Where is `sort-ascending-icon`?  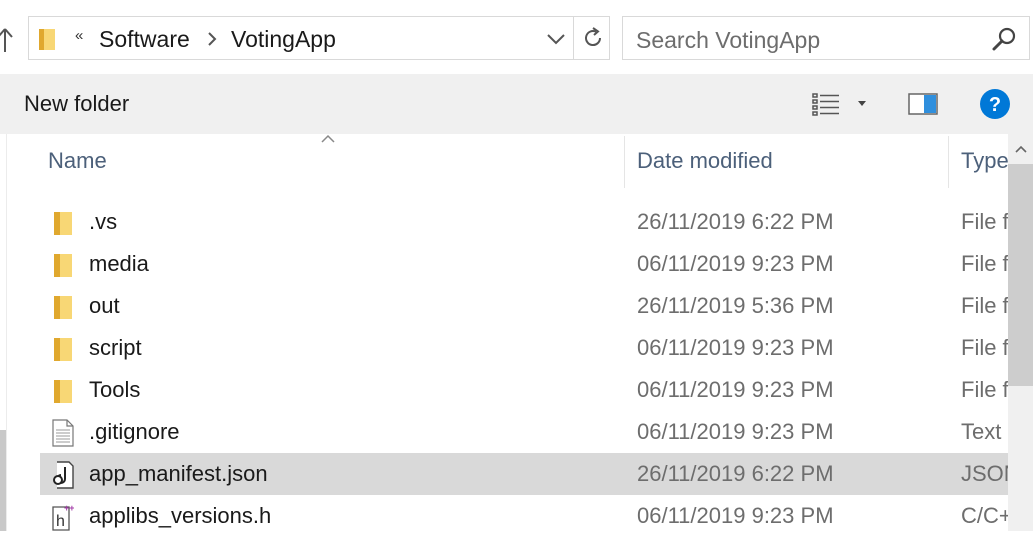
sort-ascending-icon is located at coordinates (328, 138).